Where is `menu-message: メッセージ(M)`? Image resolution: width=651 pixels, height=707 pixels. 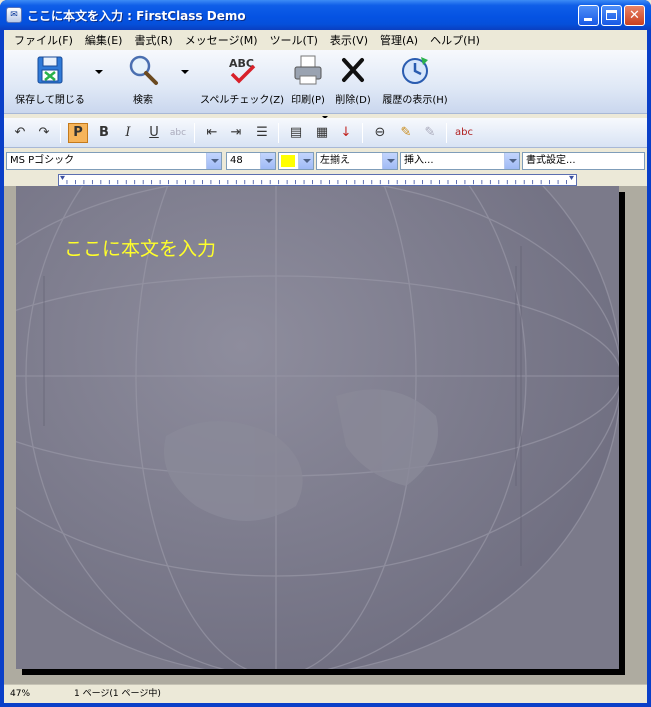
menu-message: メッセージ(M) is located at coordinates (221, 40).